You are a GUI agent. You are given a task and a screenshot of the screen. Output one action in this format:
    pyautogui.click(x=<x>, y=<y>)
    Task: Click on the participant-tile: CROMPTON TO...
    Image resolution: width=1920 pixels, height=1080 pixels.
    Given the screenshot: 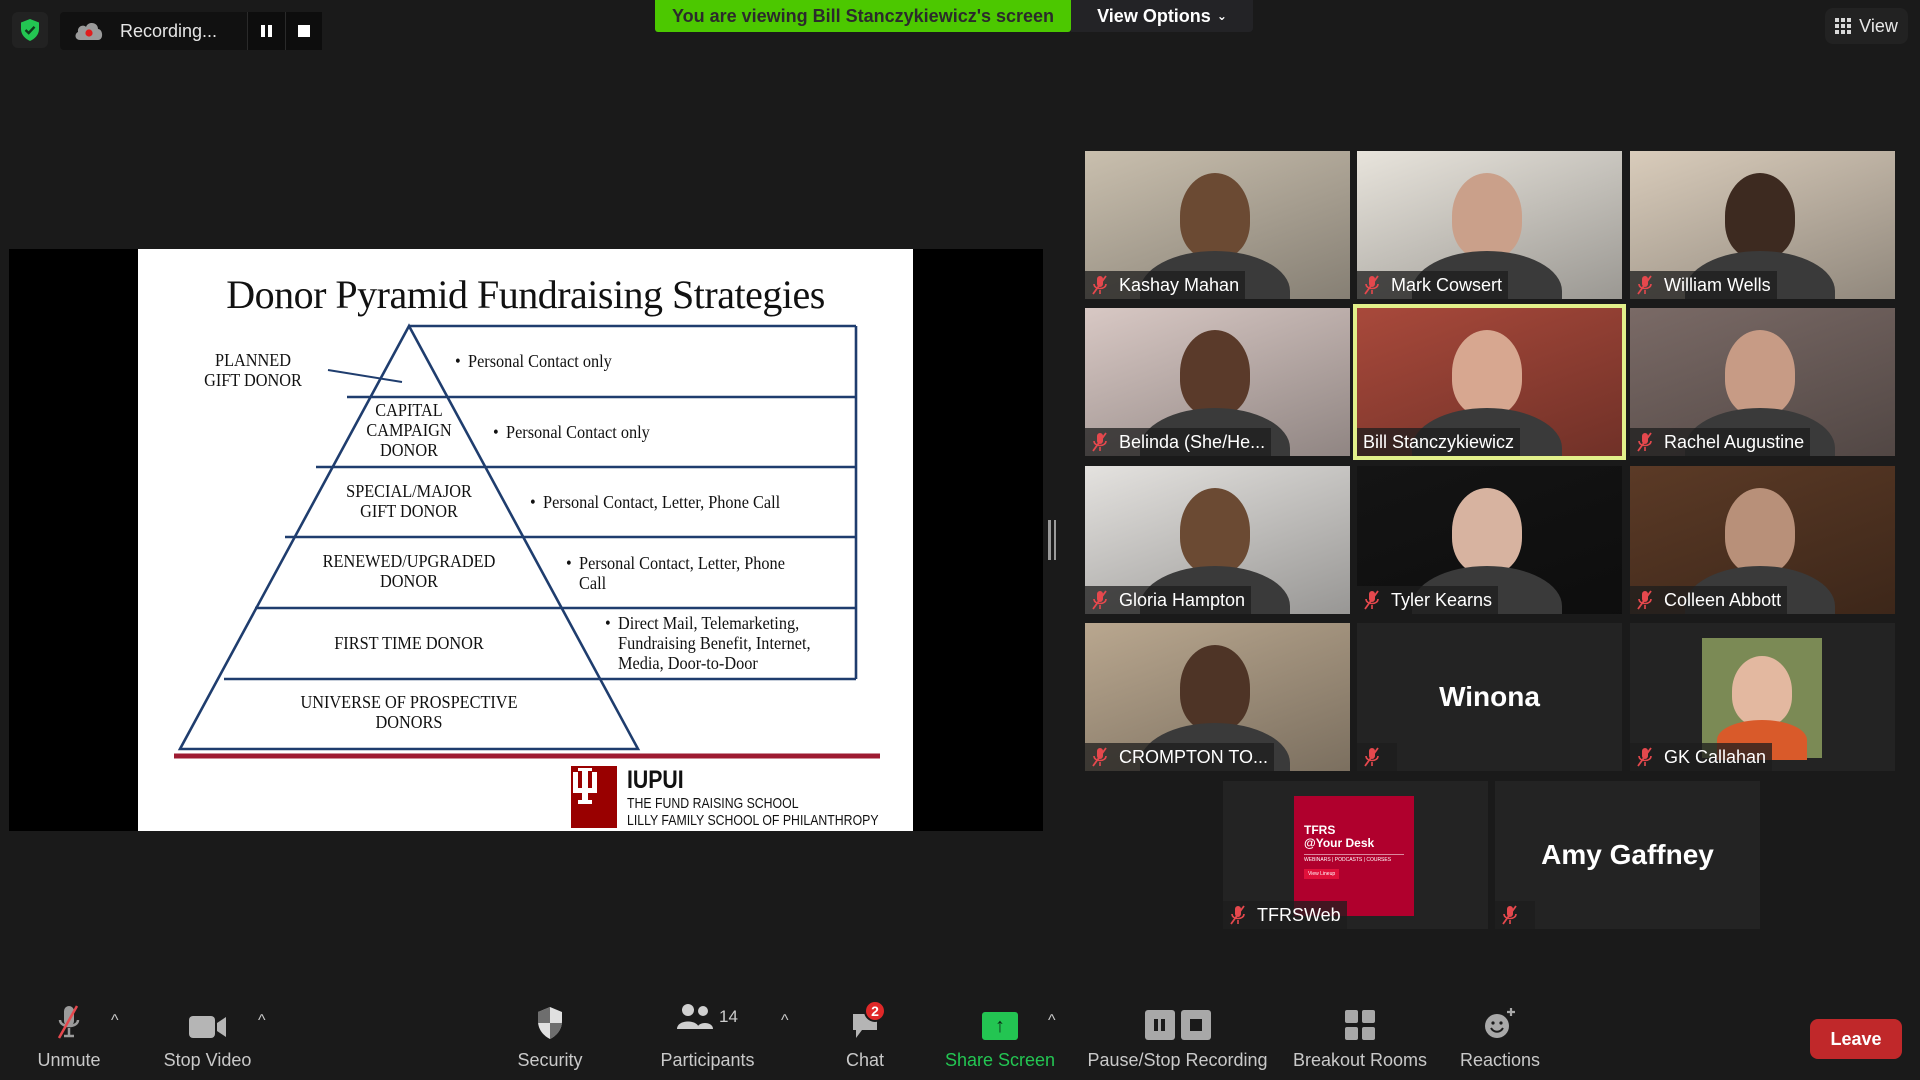 What is the action you would take?
    pyautogui.click(x=1217, y=697)
    